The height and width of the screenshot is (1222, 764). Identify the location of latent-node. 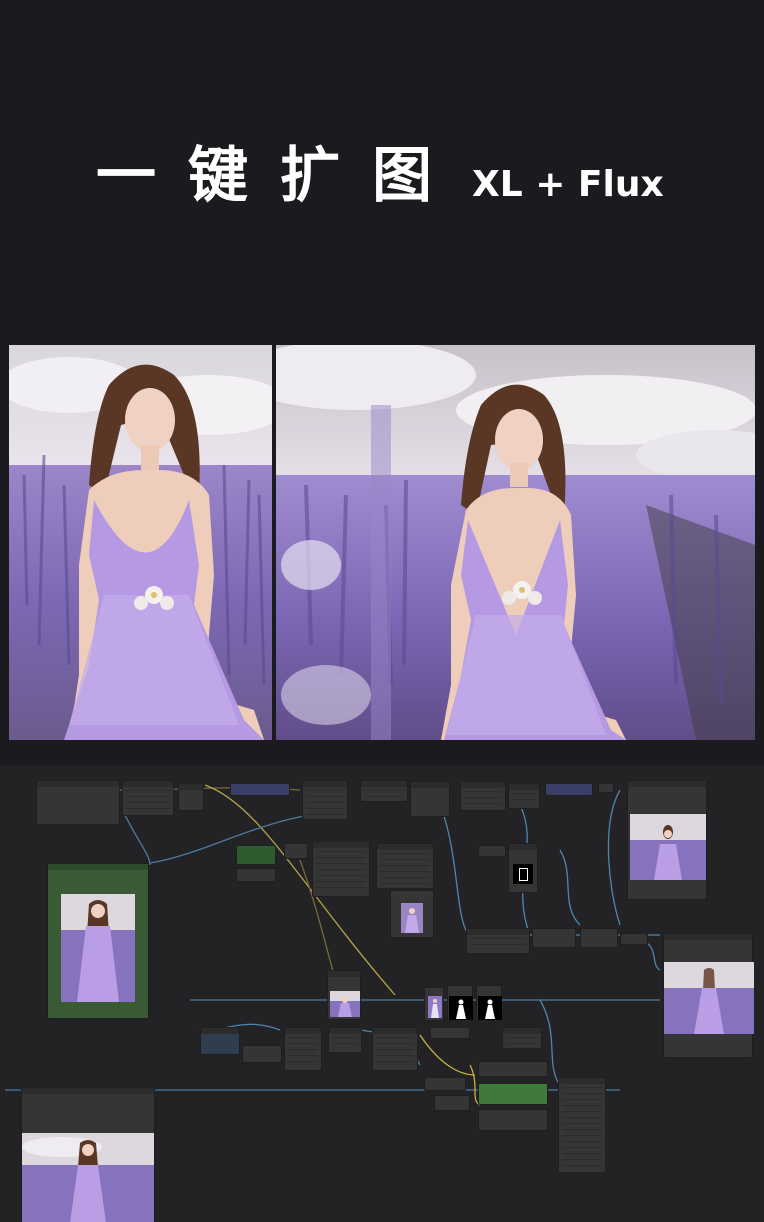
(262, 1054).